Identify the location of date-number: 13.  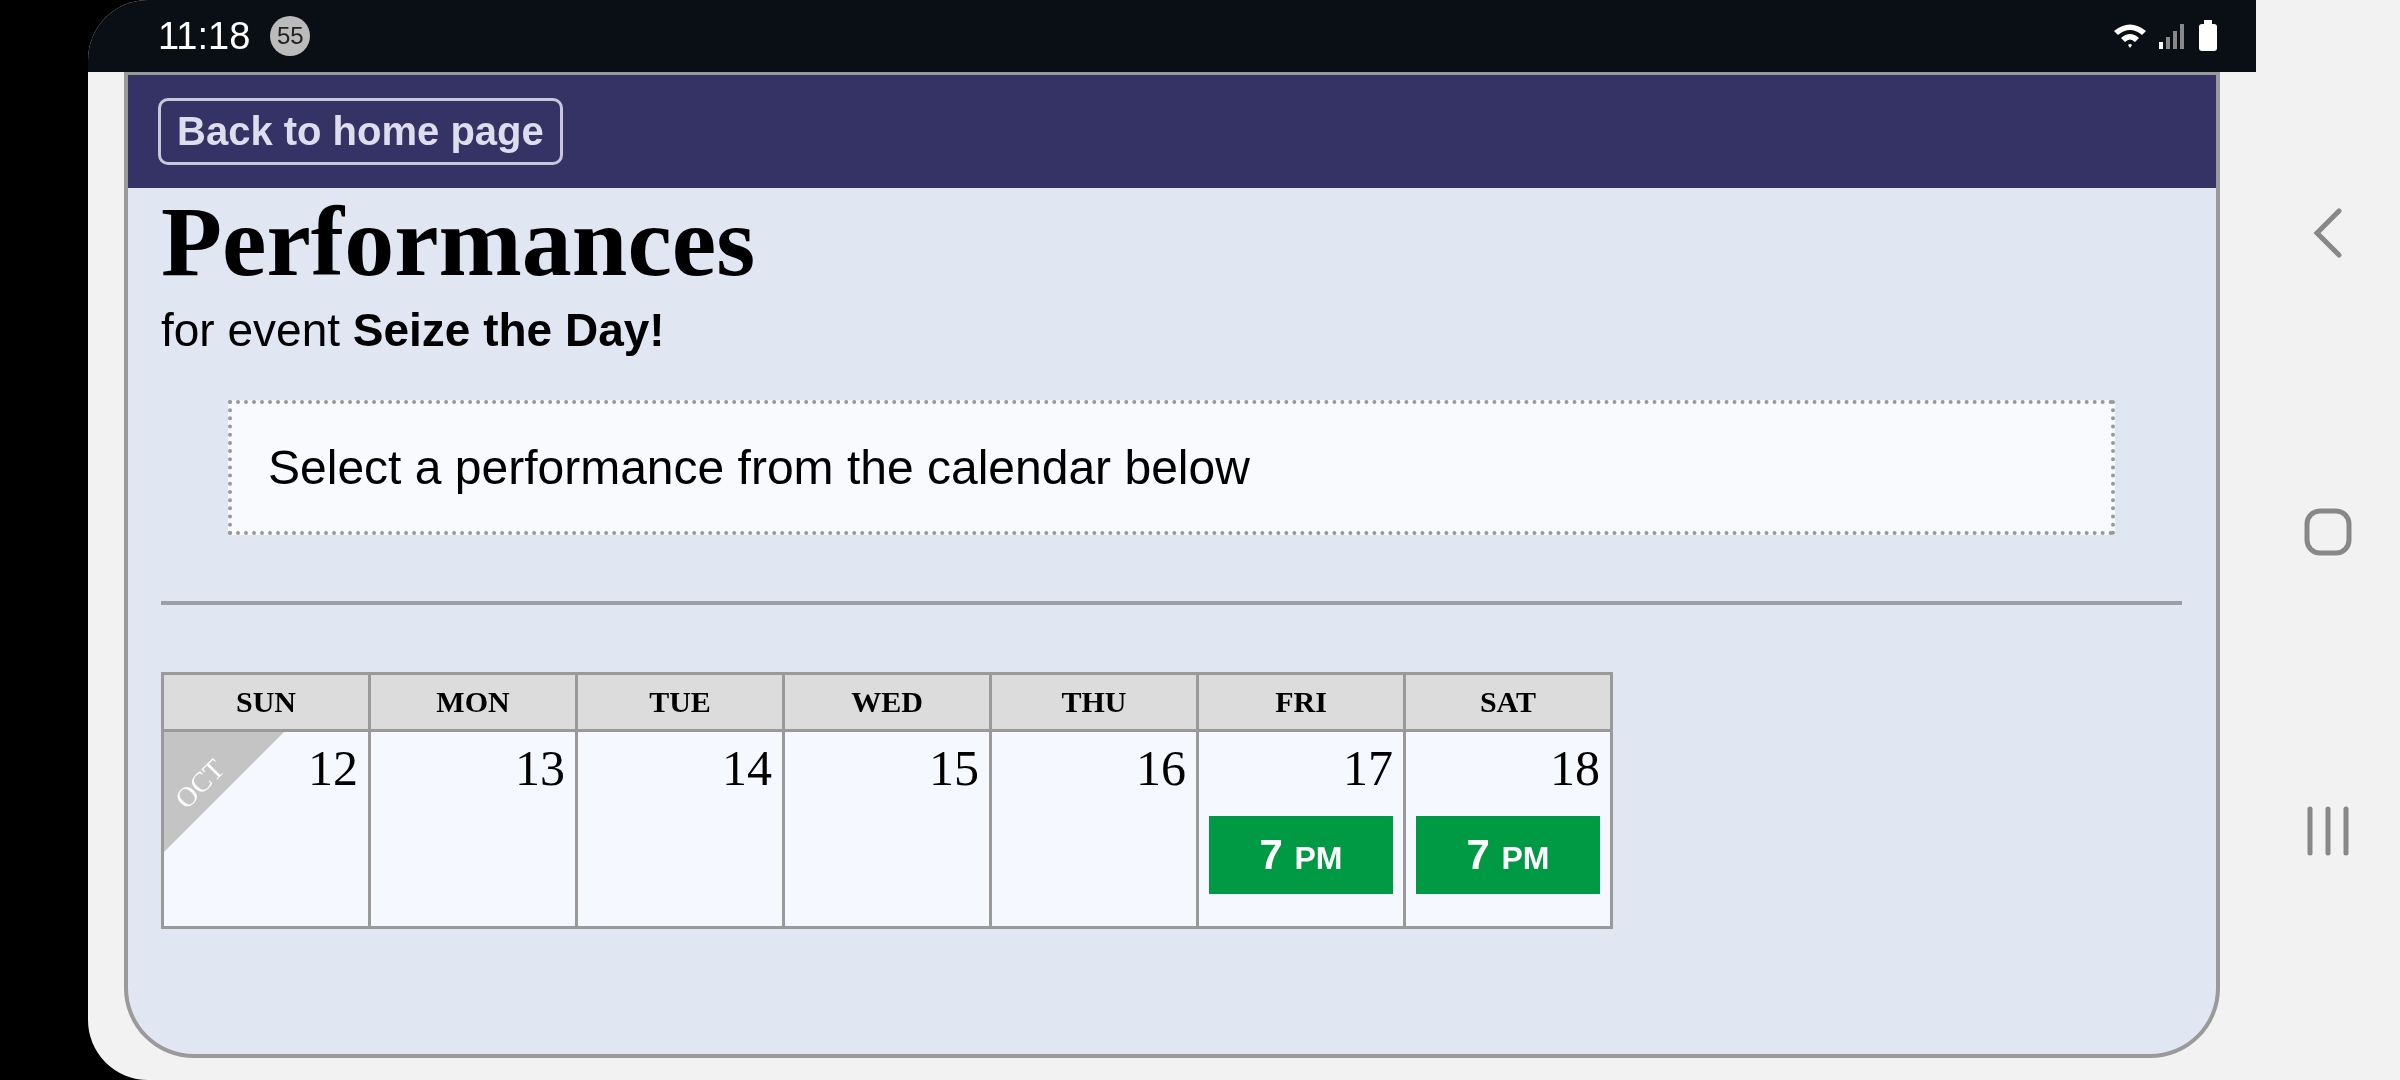
(540, 768).